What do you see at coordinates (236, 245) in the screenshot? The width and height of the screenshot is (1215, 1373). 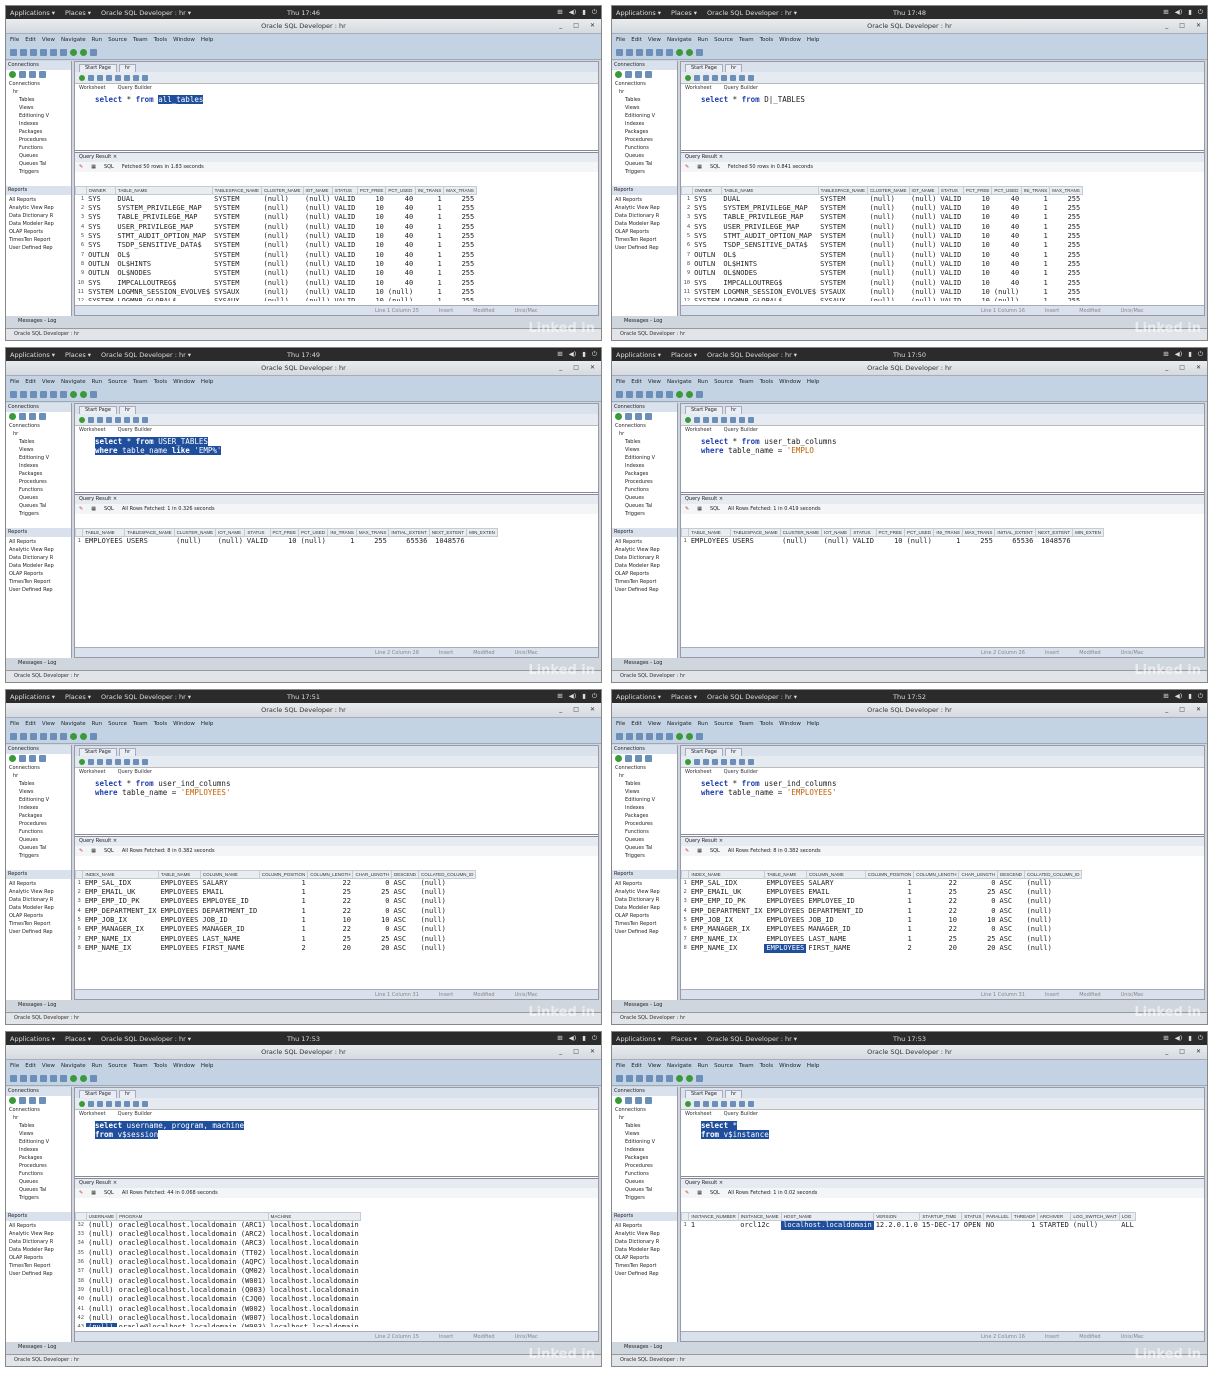 I see `table-cell: SYSTEM` at bounding box center [236, 245].